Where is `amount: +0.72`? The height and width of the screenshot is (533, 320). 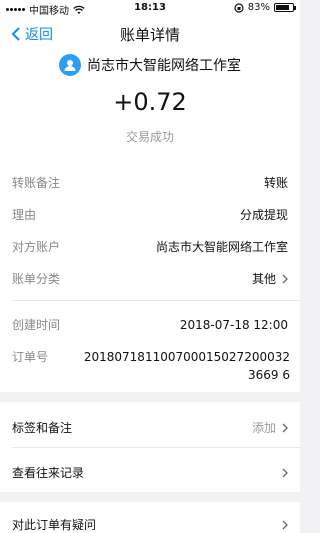
amount: +0.72 is located at coordinates (150, 102).